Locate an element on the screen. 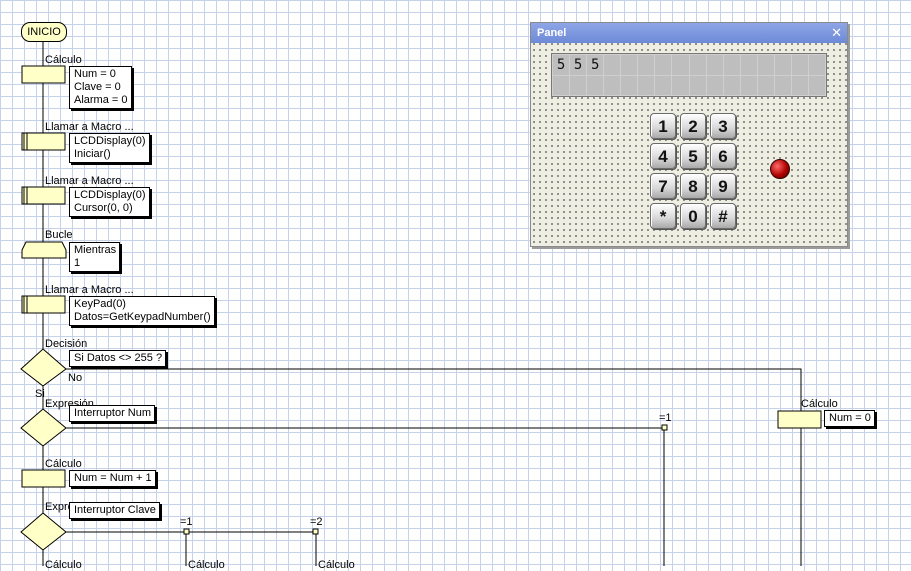  keypad-key-2: 2 is located at coordinates (693, 126).